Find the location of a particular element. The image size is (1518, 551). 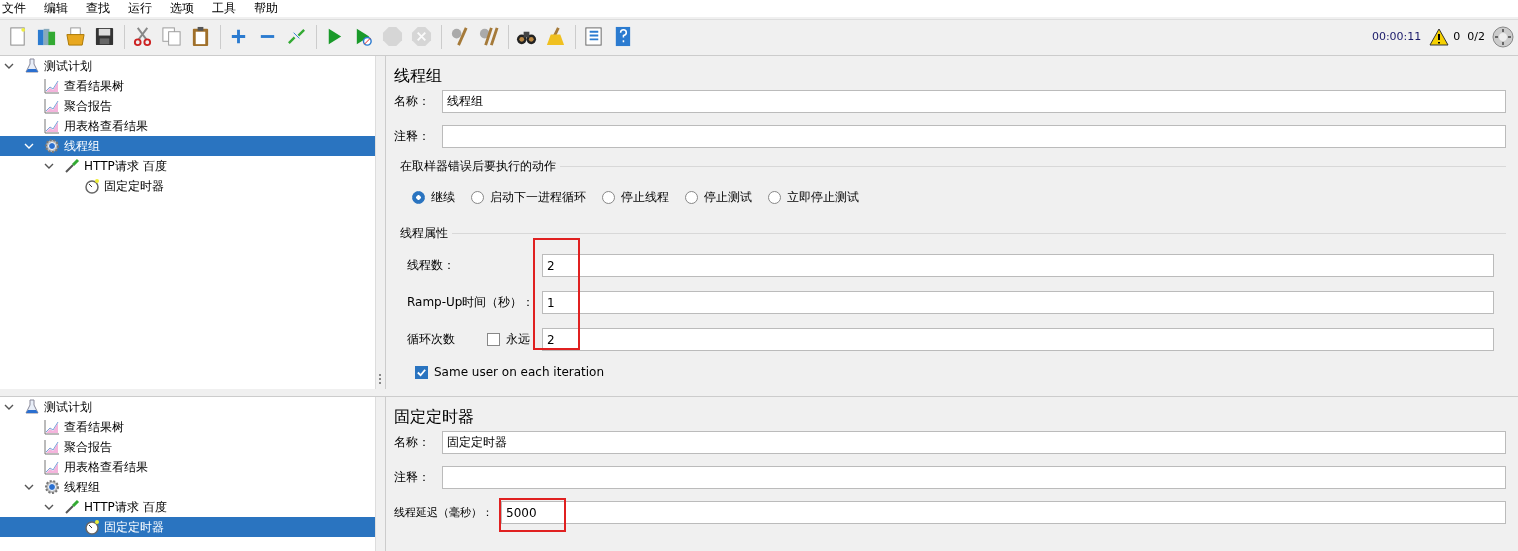

thread-count-field: 2 is located at coordinates (1018, 265).